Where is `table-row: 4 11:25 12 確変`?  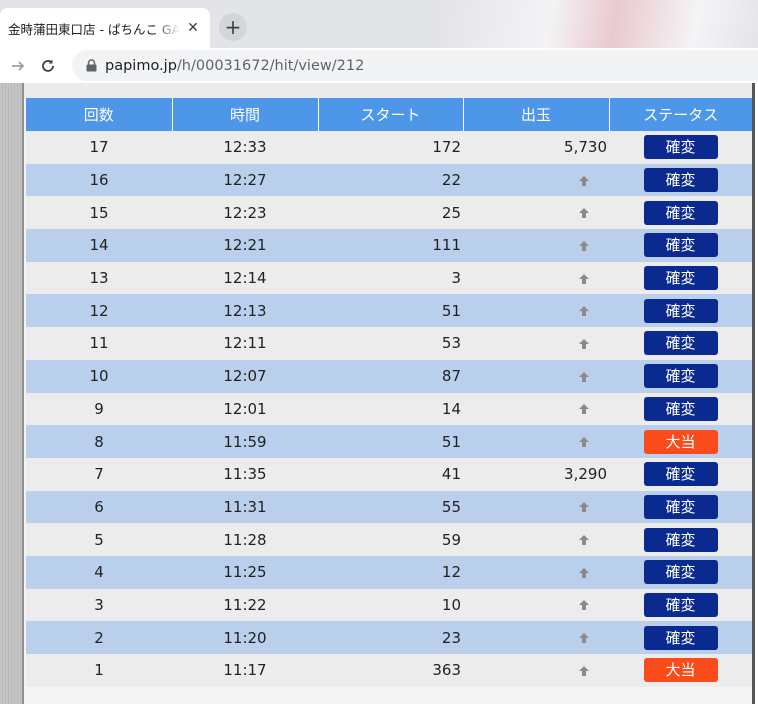 table-row: 4 11:25 12 確変 is located at coordinates (389, 572).